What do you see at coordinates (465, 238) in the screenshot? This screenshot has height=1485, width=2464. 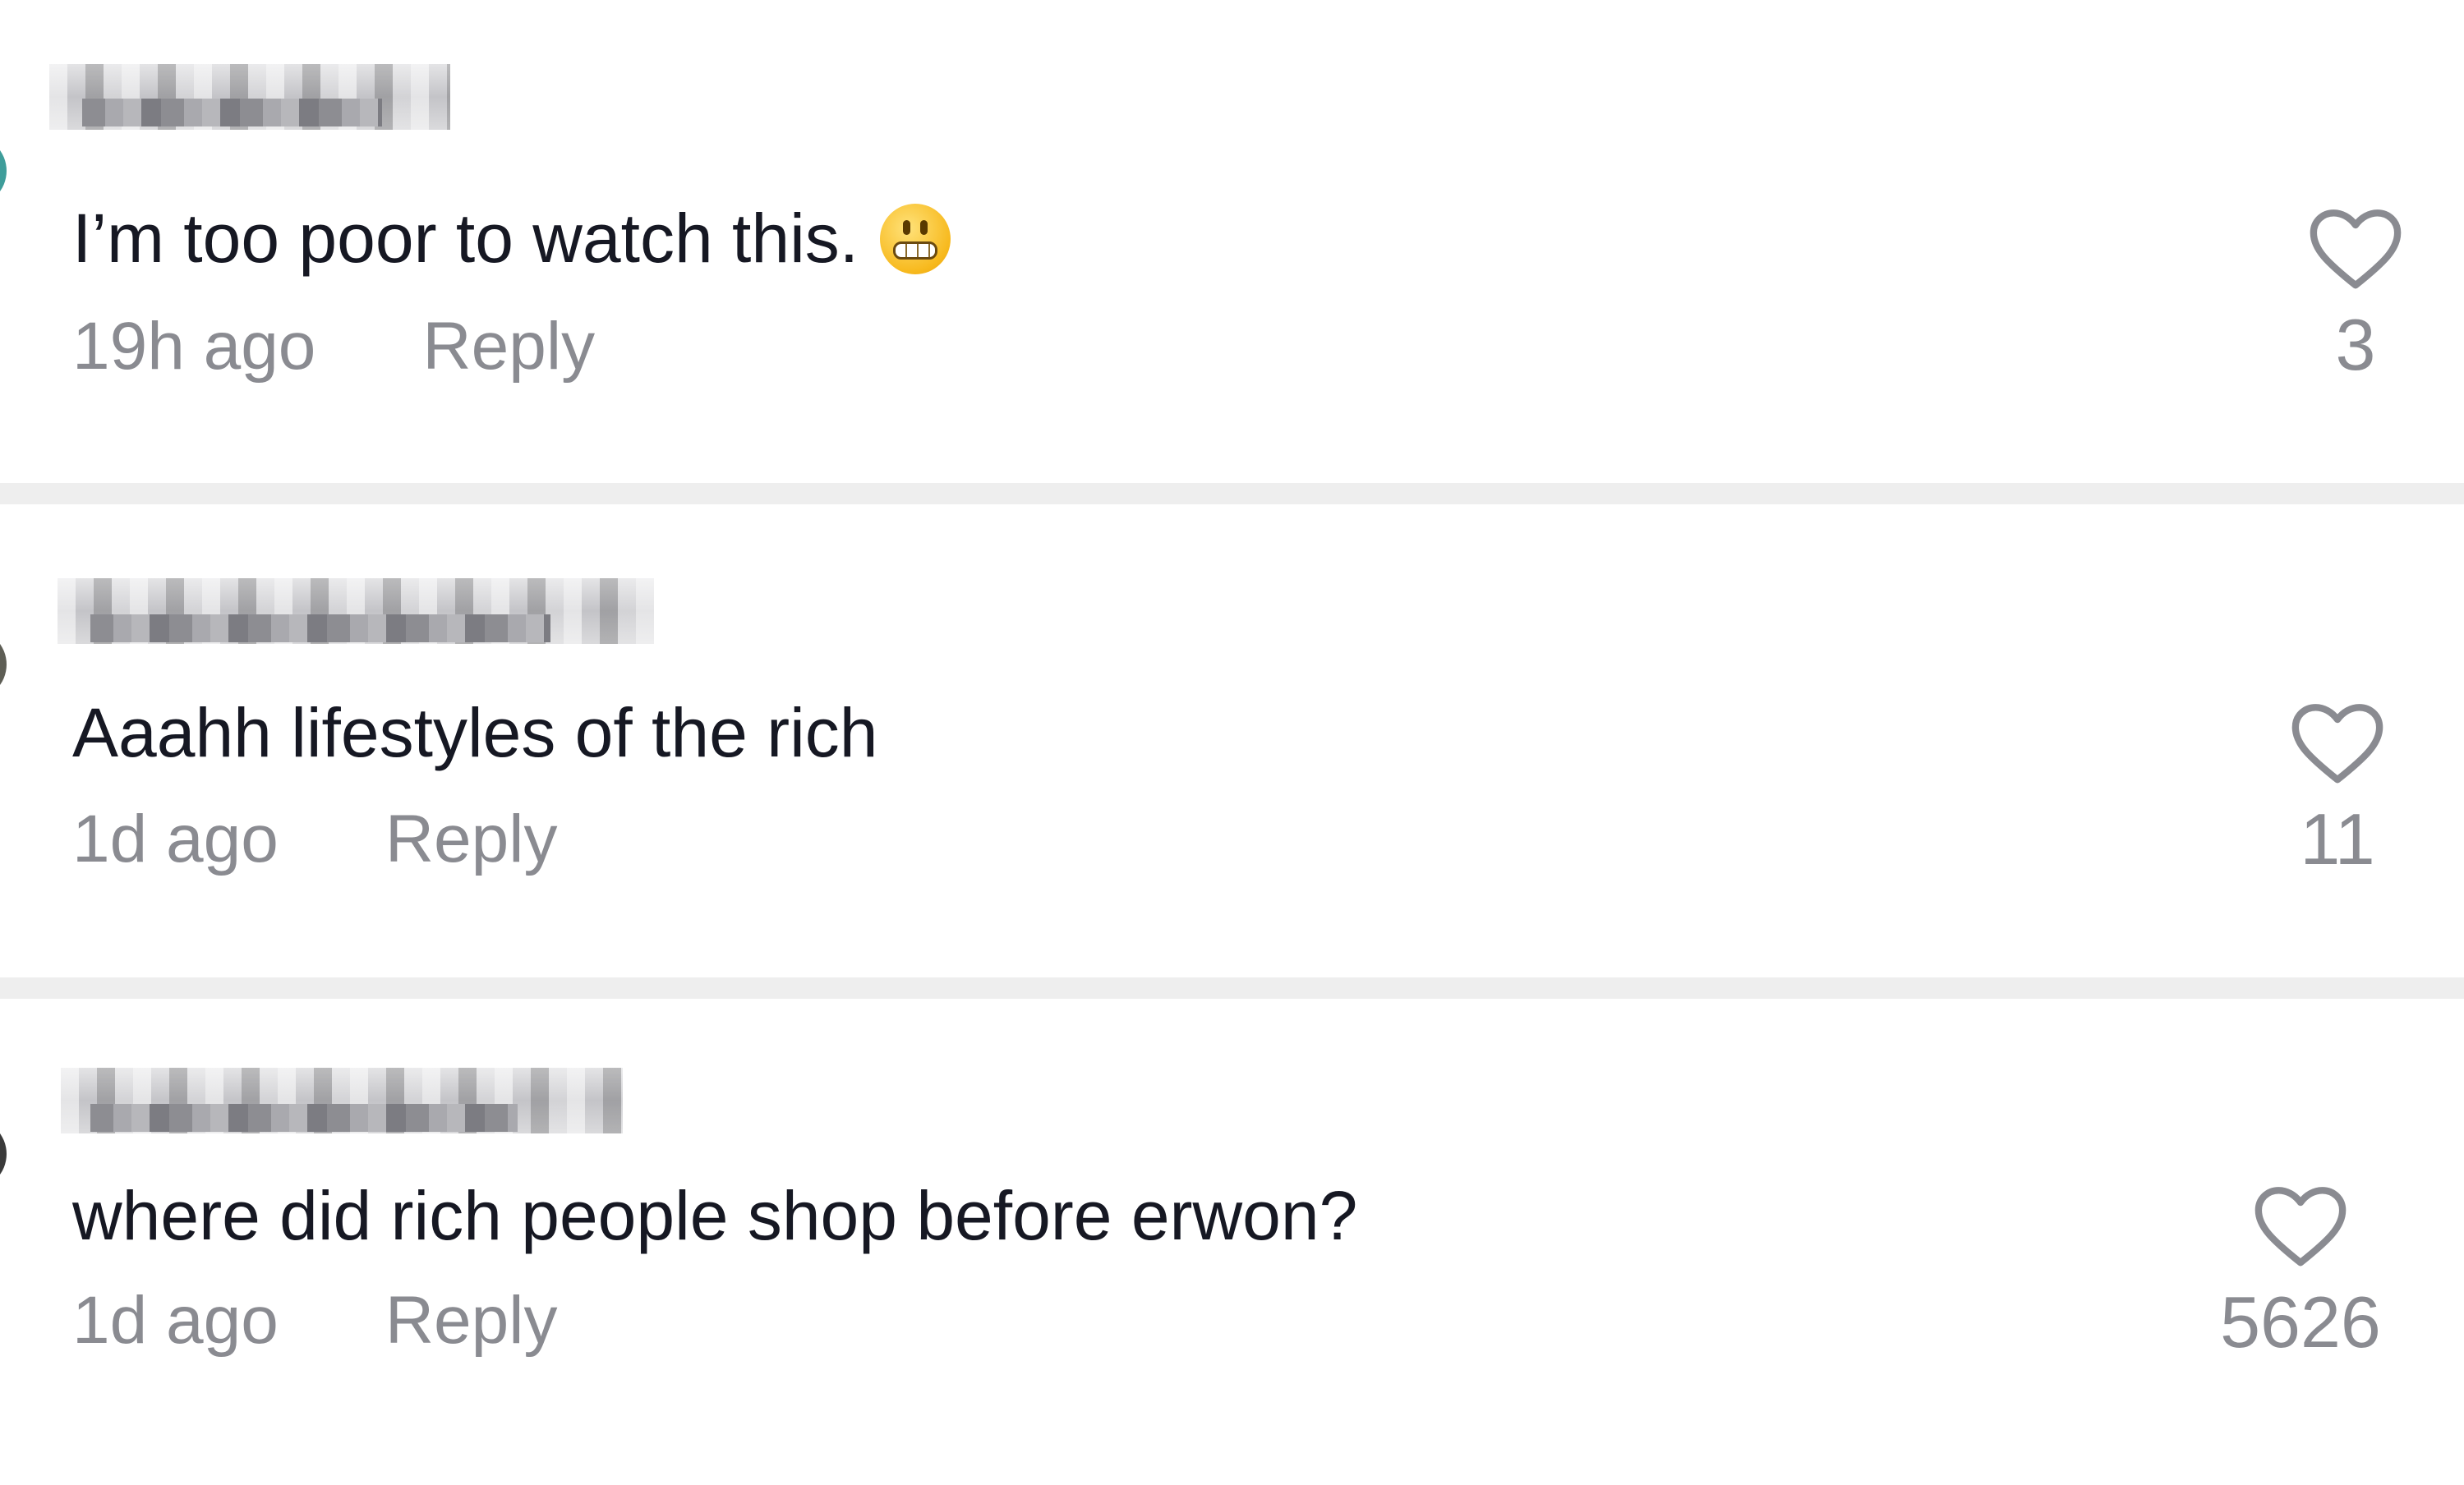 I see `comment-text-content: I’m too poor to watch this.` at bounding box center [465, 238].